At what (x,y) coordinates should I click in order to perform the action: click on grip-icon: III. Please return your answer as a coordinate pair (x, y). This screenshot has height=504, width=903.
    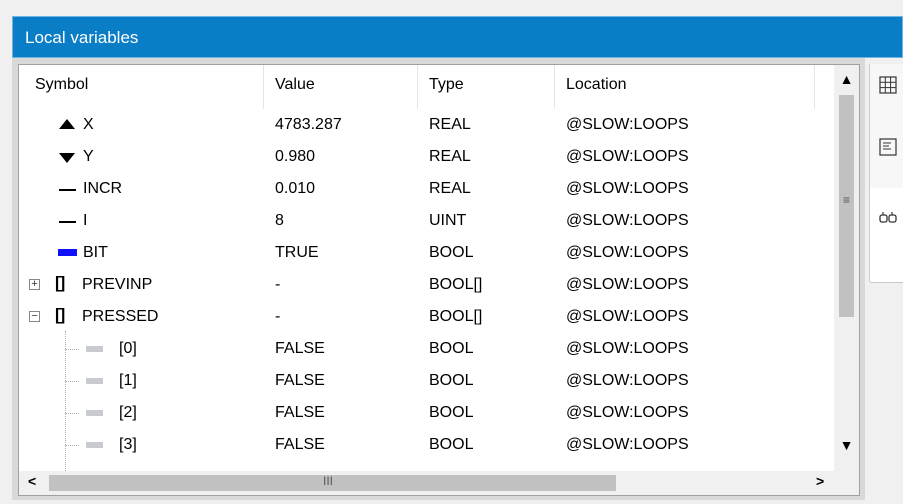
    Looking at the image, I should click on (328, 481).